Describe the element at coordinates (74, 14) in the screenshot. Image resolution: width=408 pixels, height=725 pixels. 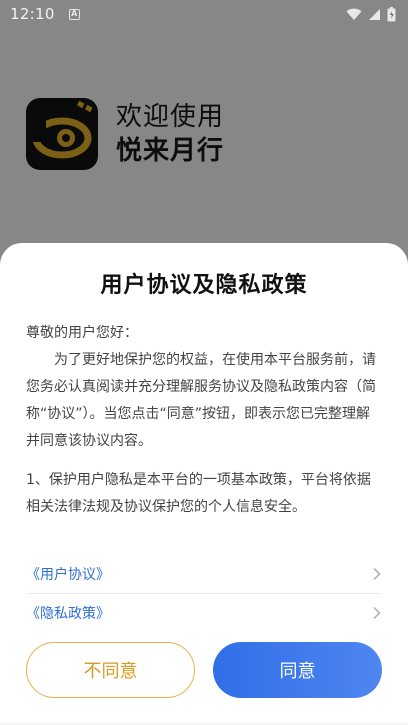
I see `status-a-badge-icon: A` at that location.